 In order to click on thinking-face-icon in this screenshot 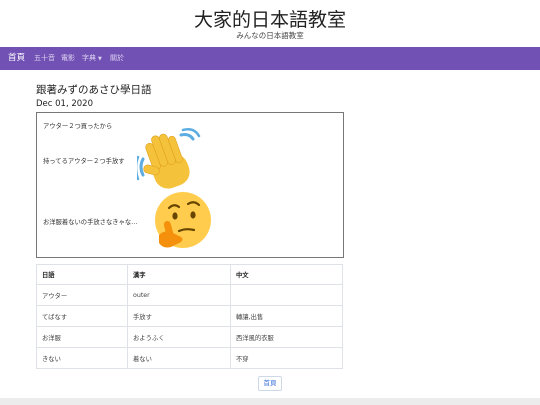, I will do `click(183, 220)`.